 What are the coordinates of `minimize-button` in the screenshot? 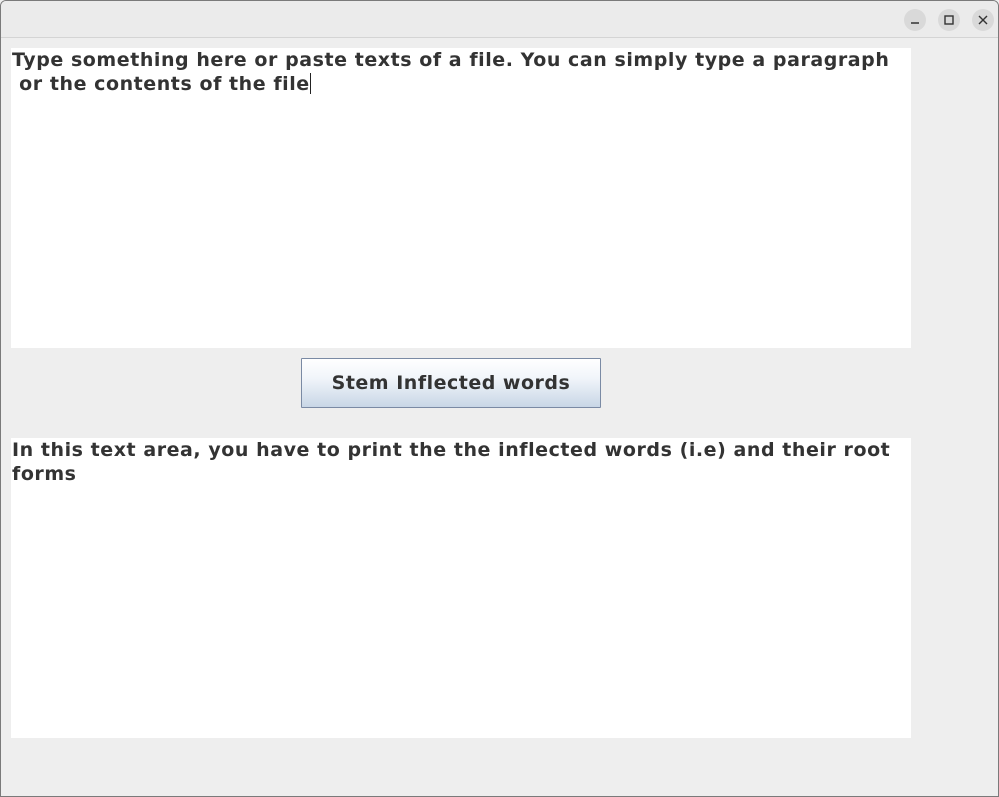 It's located at (915, 20).